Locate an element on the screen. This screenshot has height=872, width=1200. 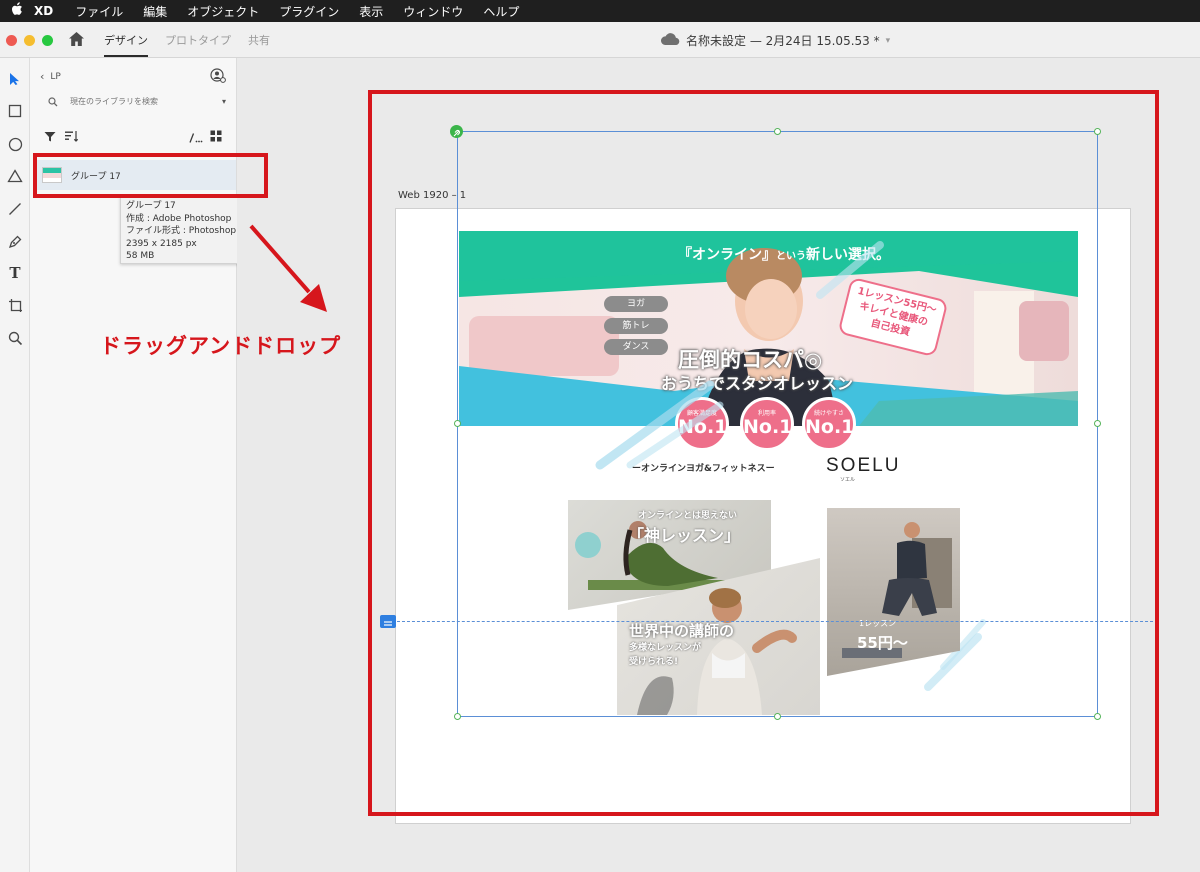
rectangle-icon is located at coordinates (15, 111).